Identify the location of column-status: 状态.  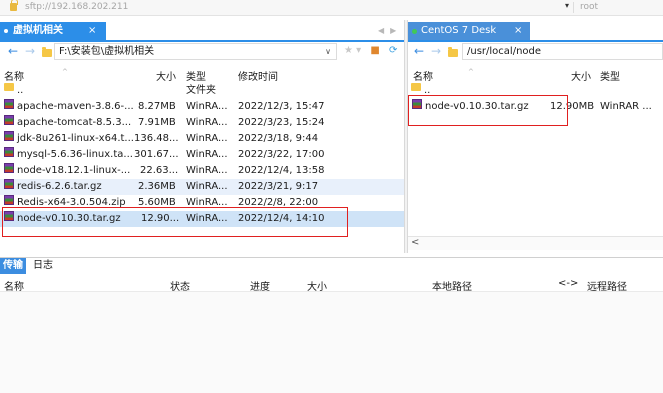
(180, 285).